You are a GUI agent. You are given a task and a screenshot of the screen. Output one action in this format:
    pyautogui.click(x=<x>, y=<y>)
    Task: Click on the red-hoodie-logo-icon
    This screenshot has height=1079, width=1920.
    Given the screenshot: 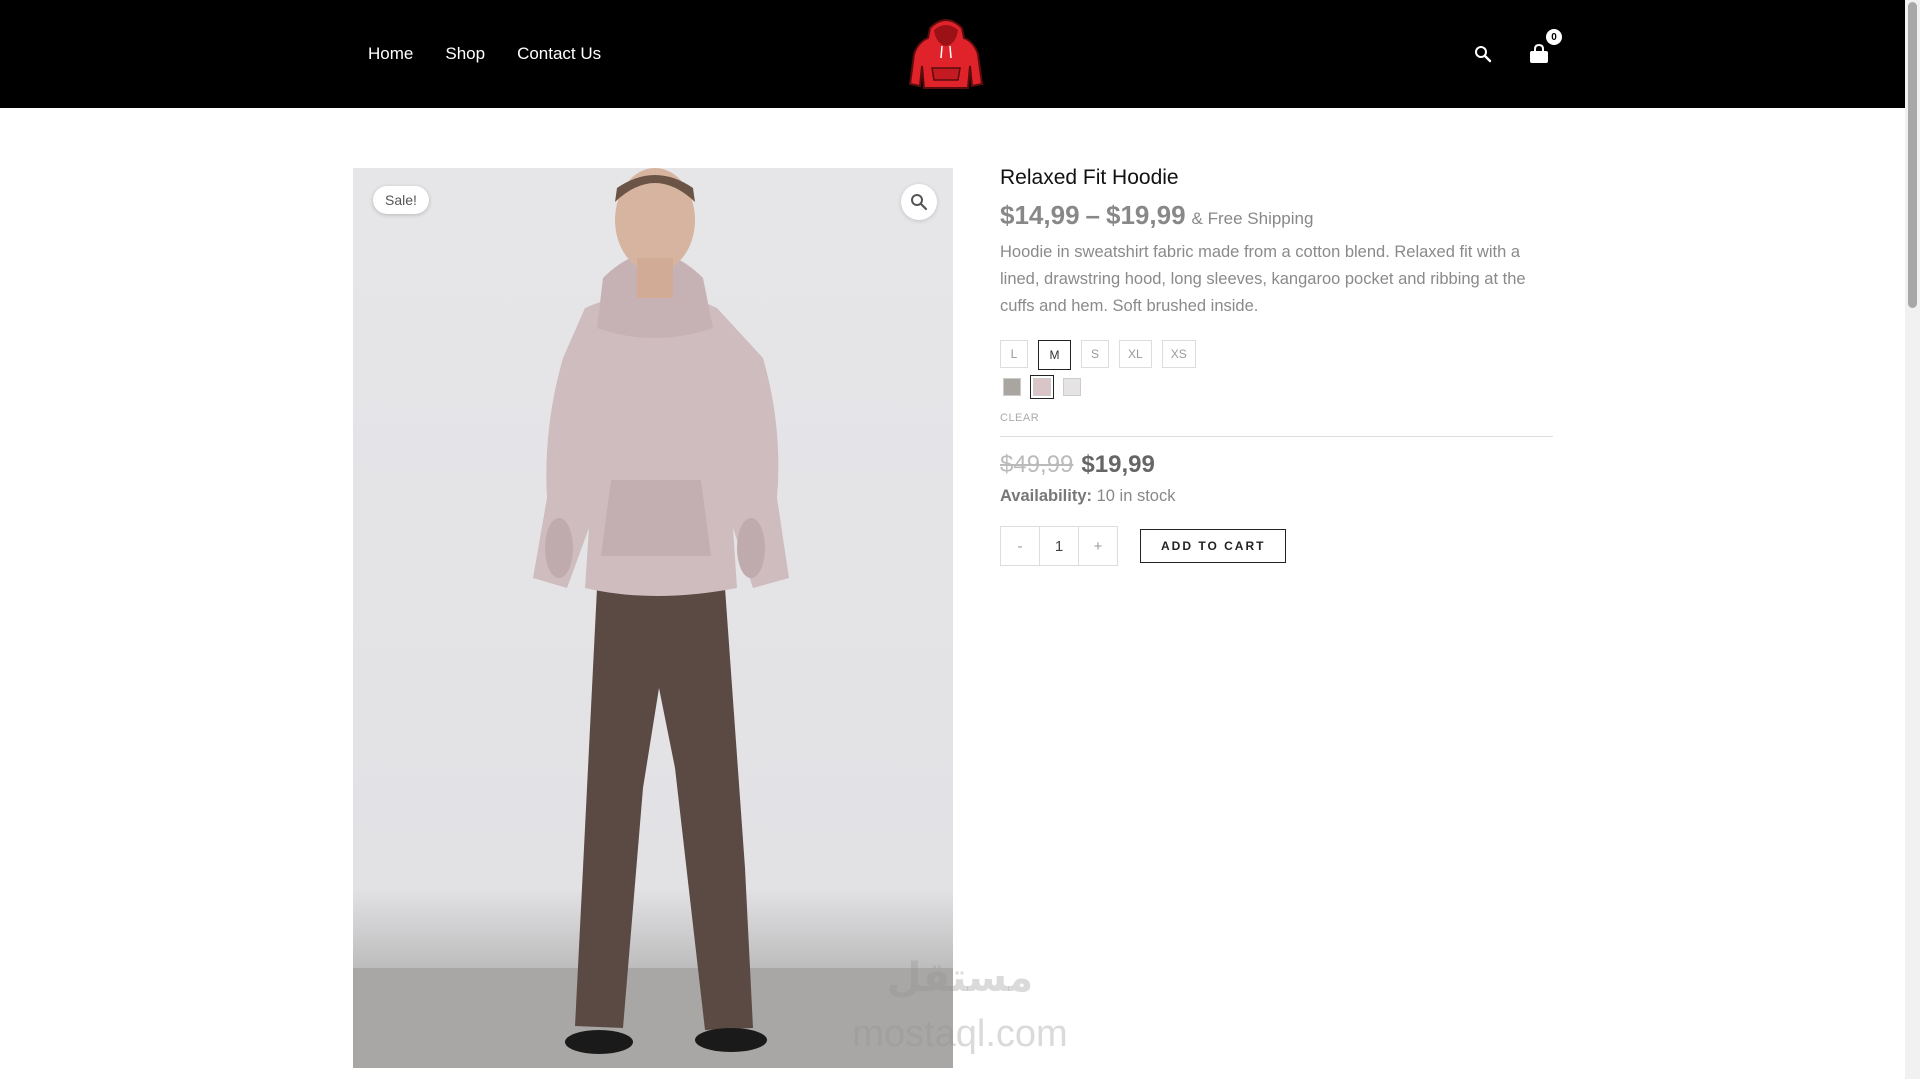 What is the action you would take?
    pyautogui.click(x=946, y=54)
    